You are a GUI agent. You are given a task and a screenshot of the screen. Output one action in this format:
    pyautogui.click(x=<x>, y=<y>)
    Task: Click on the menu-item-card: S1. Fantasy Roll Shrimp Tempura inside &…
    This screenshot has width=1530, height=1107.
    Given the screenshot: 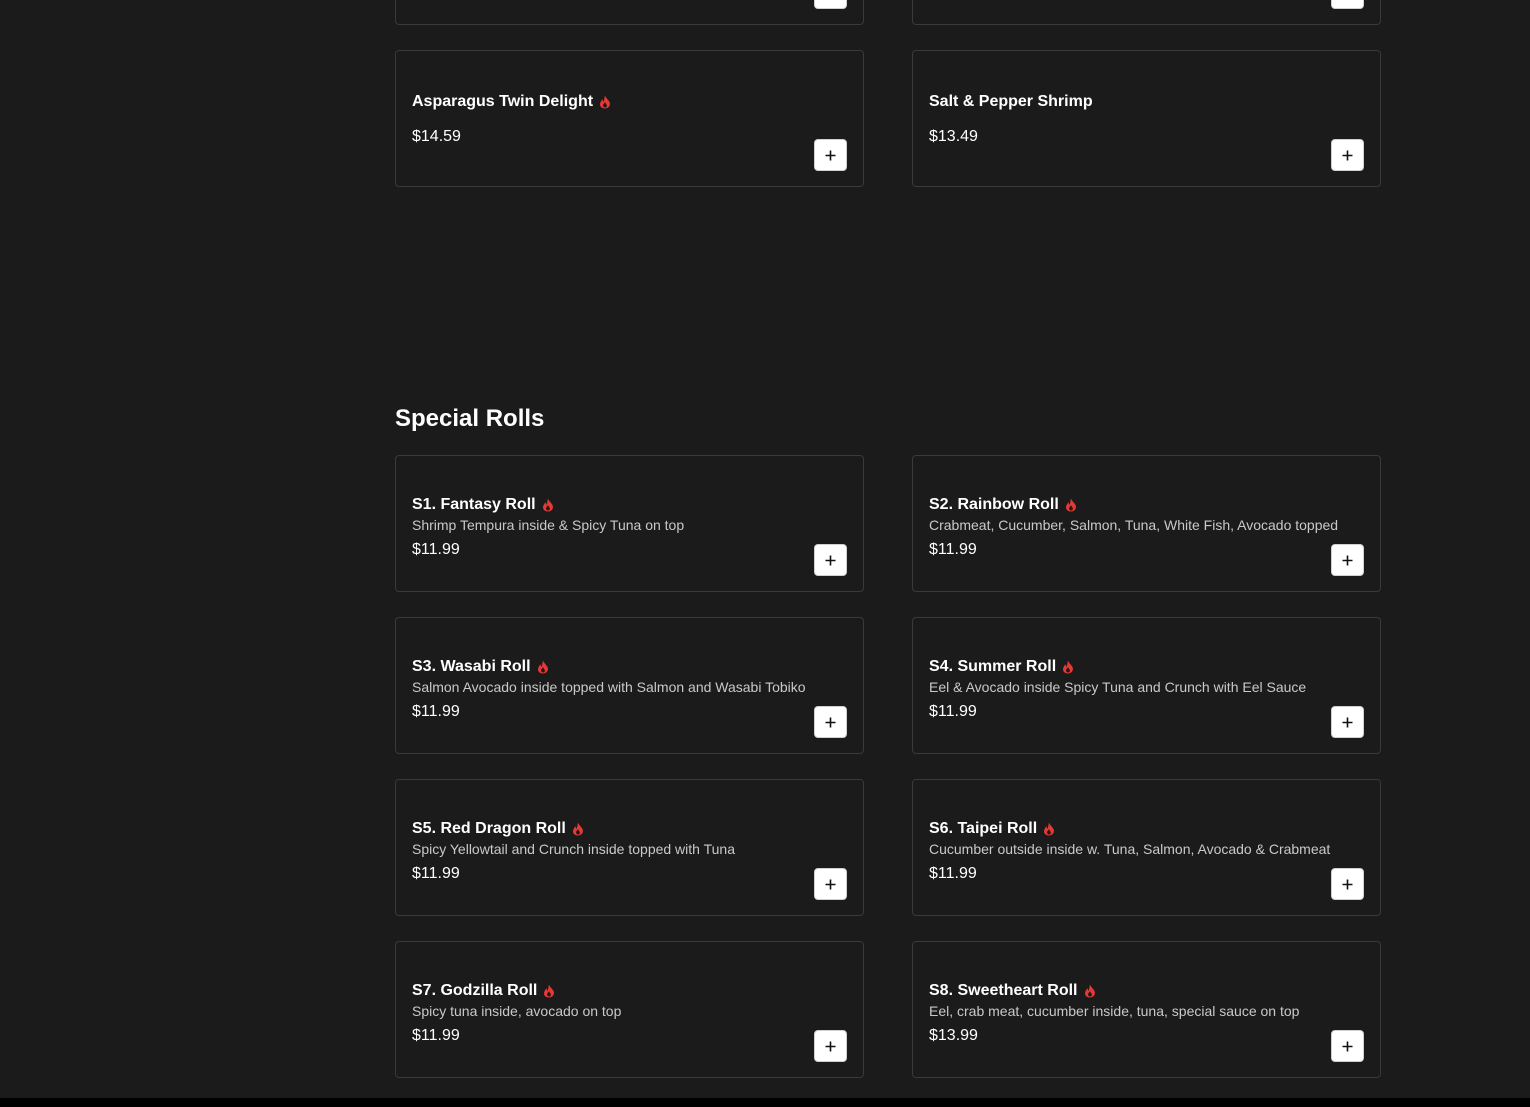 What is the action you would take?
    pyautogui.click(x=629, y=523)
    